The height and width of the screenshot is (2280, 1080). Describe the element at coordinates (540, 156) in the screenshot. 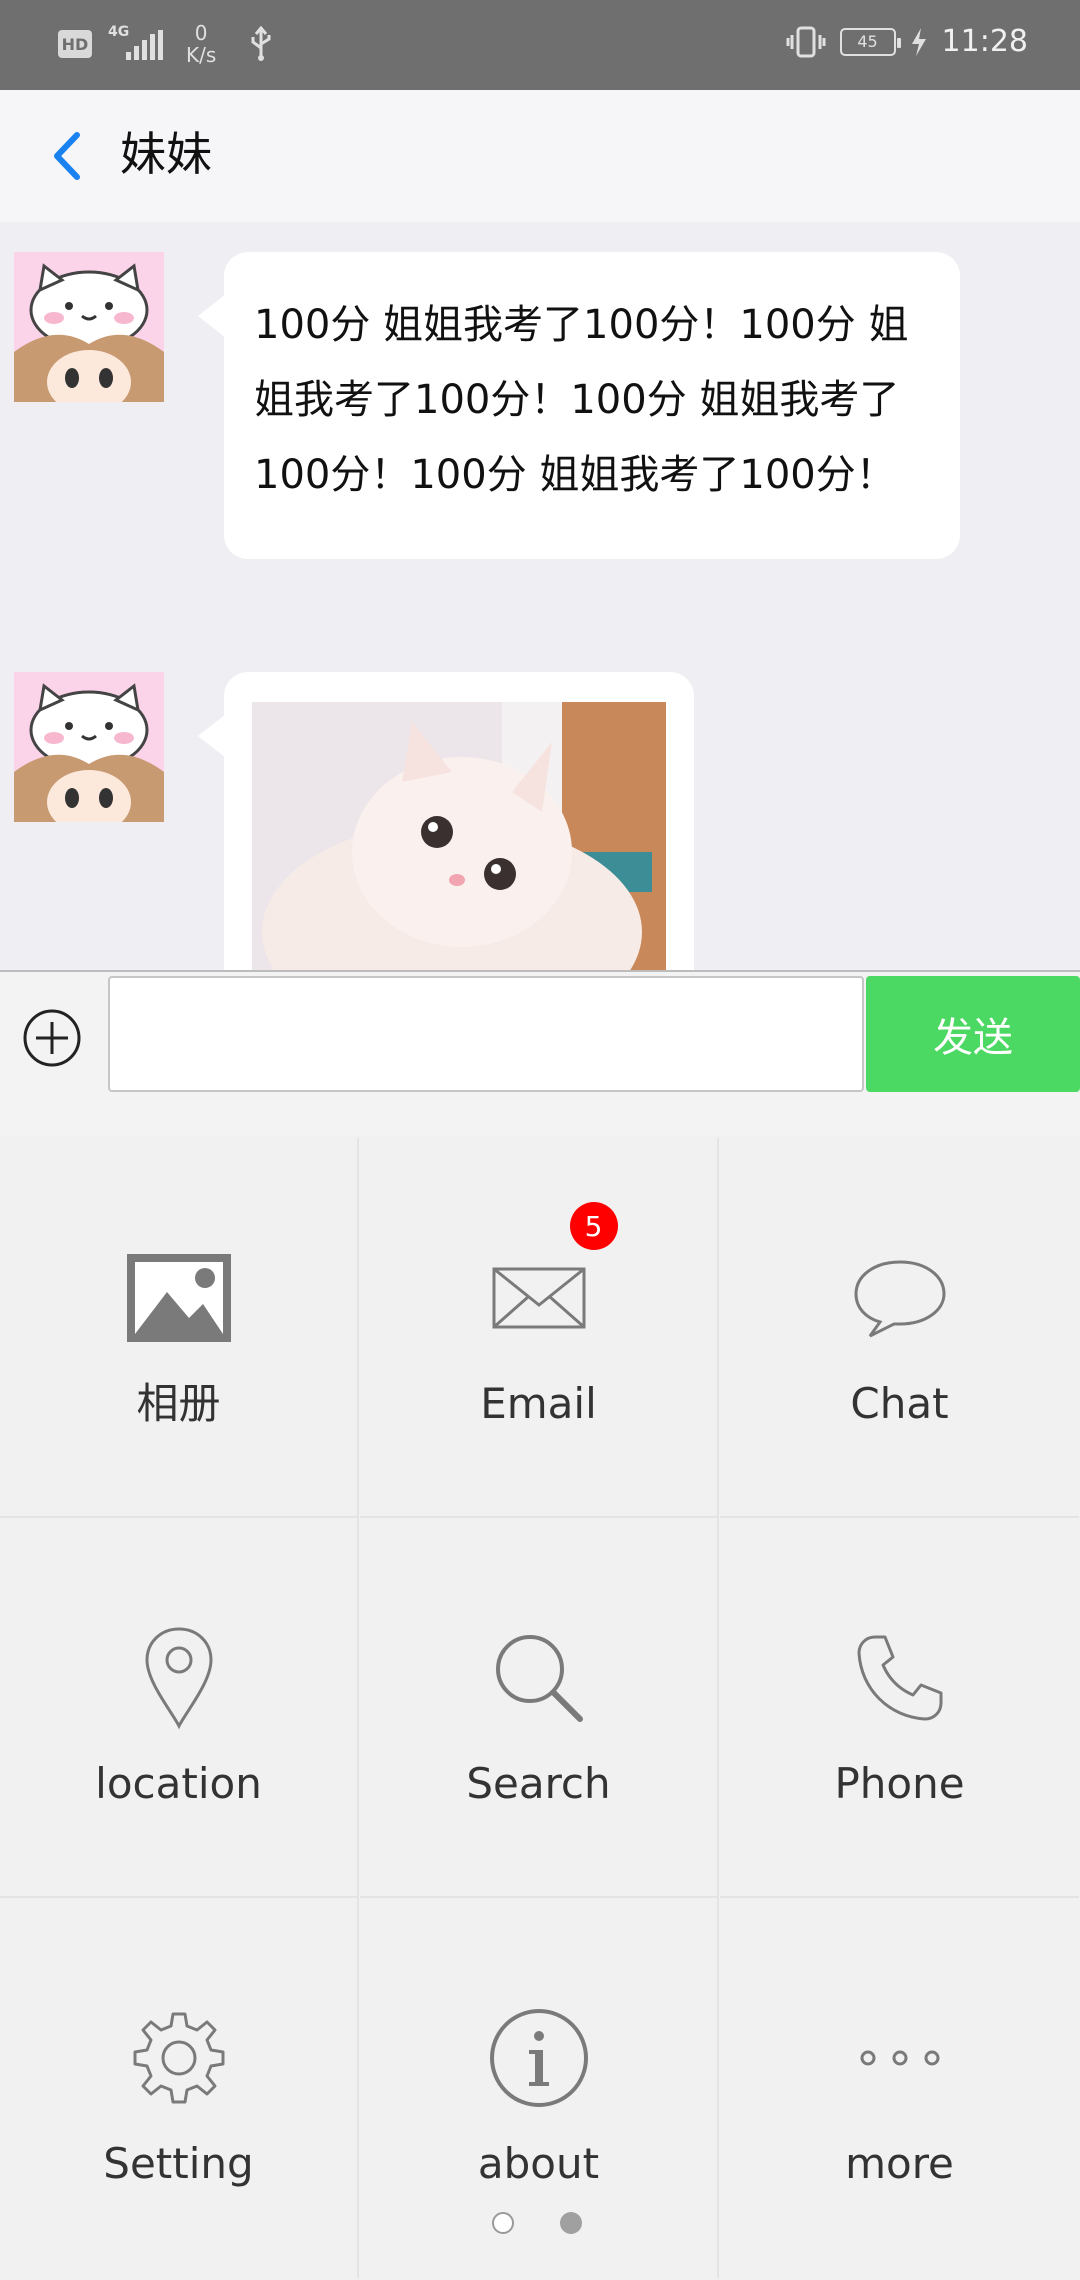

I see `chat-header: 妹妹` at that location.